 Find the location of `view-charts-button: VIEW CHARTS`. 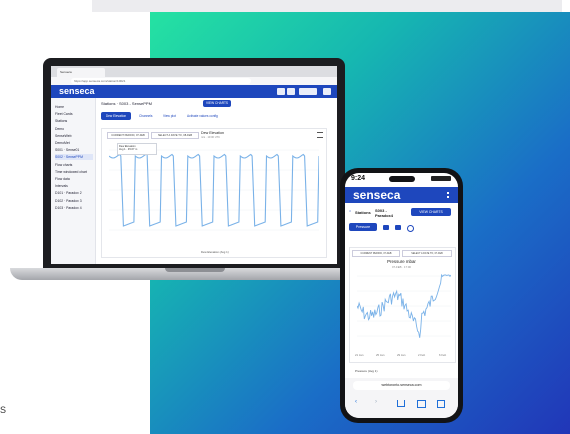

view-charts-button: VIEW CHARTS is located at coordinates (217, 103).